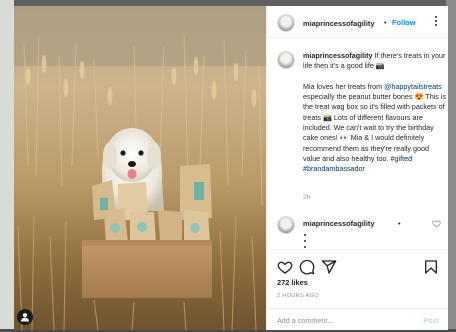 Image resolution: width=456 pixels, height=332 pixels. I want to click on avatar, so click(286, 23).